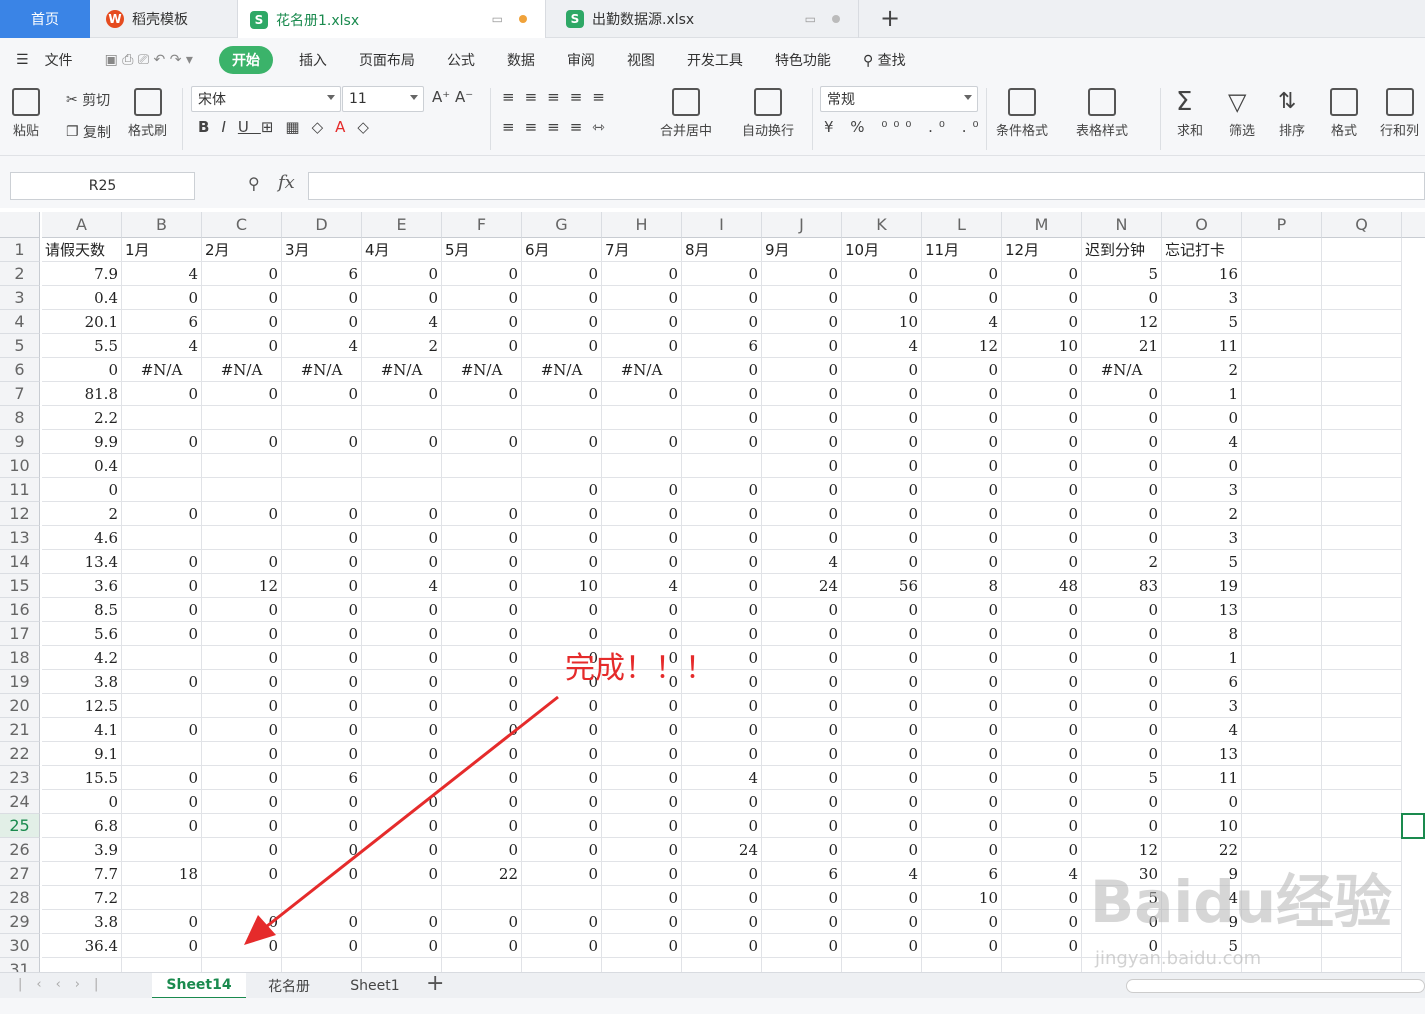 The height and width of the screenshot is (1014, 1425). I want to click on menu-page-layout: 页面布局, so click(387, 60).